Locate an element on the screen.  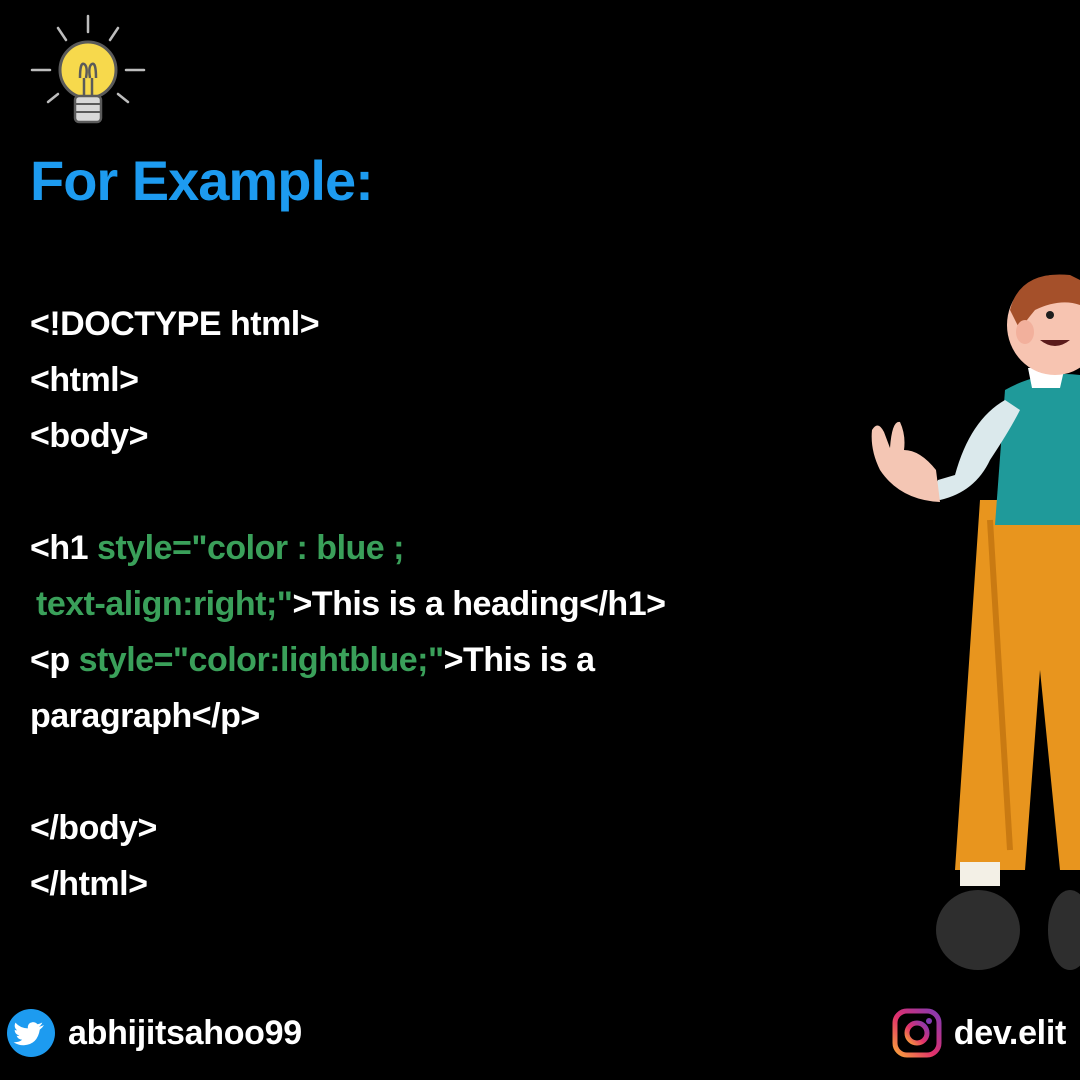
instagram-credit: dev.elit is located at coordinates (979, 1033).